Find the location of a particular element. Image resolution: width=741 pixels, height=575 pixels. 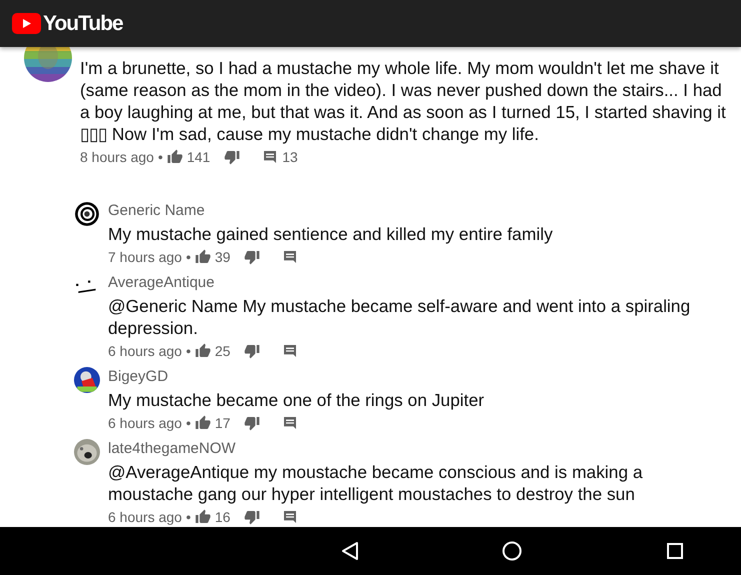

timestamp: 7 hours ago is located at coordinates (145, 257).